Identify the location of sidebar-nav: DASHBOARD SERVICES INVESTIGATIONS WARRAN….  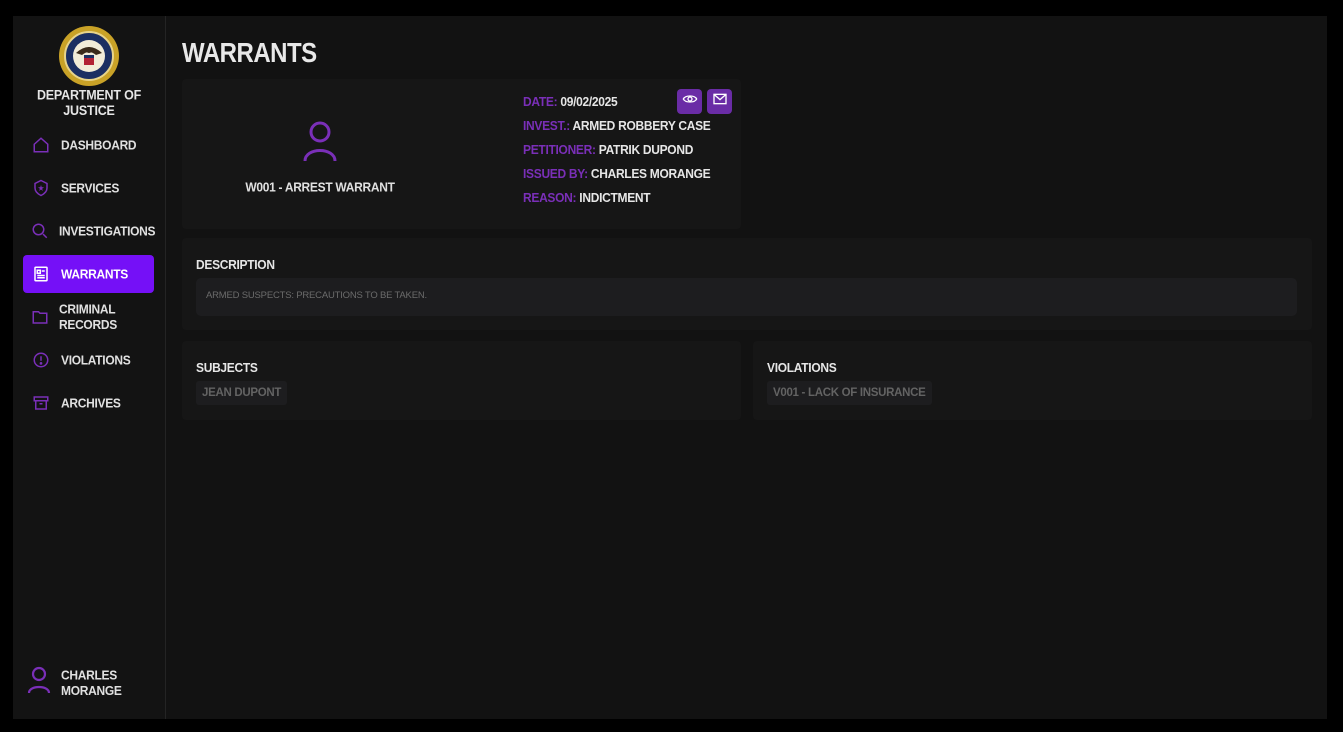
(89, 276).